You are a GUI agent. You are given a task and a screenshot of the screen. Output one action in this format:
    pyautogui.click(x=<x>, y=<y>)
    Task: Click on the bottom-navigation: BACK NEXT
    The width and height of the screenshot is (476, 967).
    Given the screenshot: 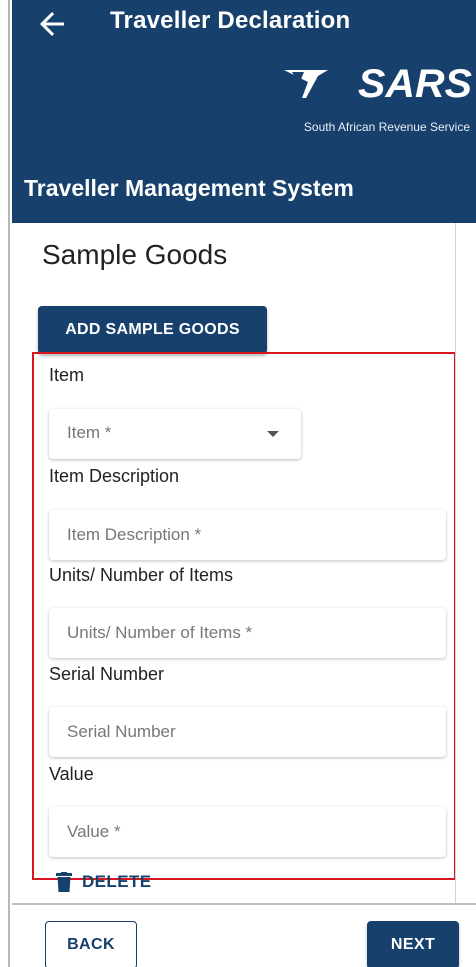 What is the action you would take?
    pyautogui.click(x=244, y=935)
    